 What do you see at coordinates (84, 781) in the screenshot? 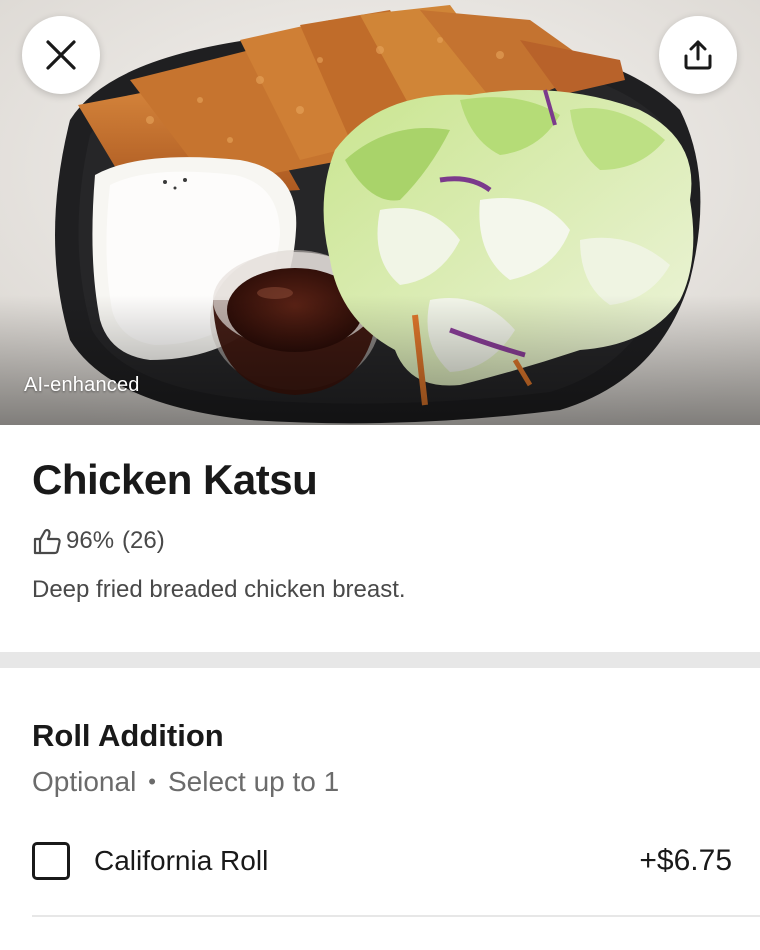
I see `requirement-label: Optional` at bounding box center [84, 781].